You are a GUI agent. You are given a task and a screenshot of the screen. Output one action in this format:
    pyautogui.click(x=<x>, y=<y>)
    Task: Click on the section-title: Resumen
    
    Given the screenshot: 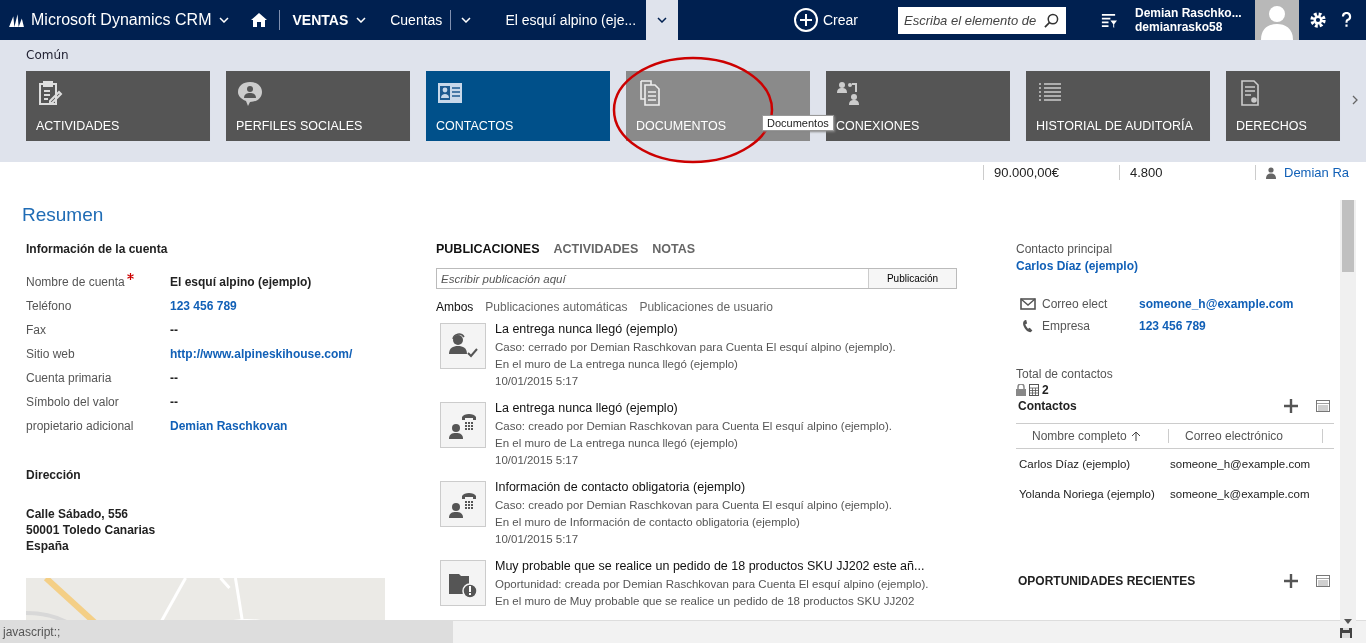 What is the action you would take?
    pyautogui.click(x=63, y=215)
    